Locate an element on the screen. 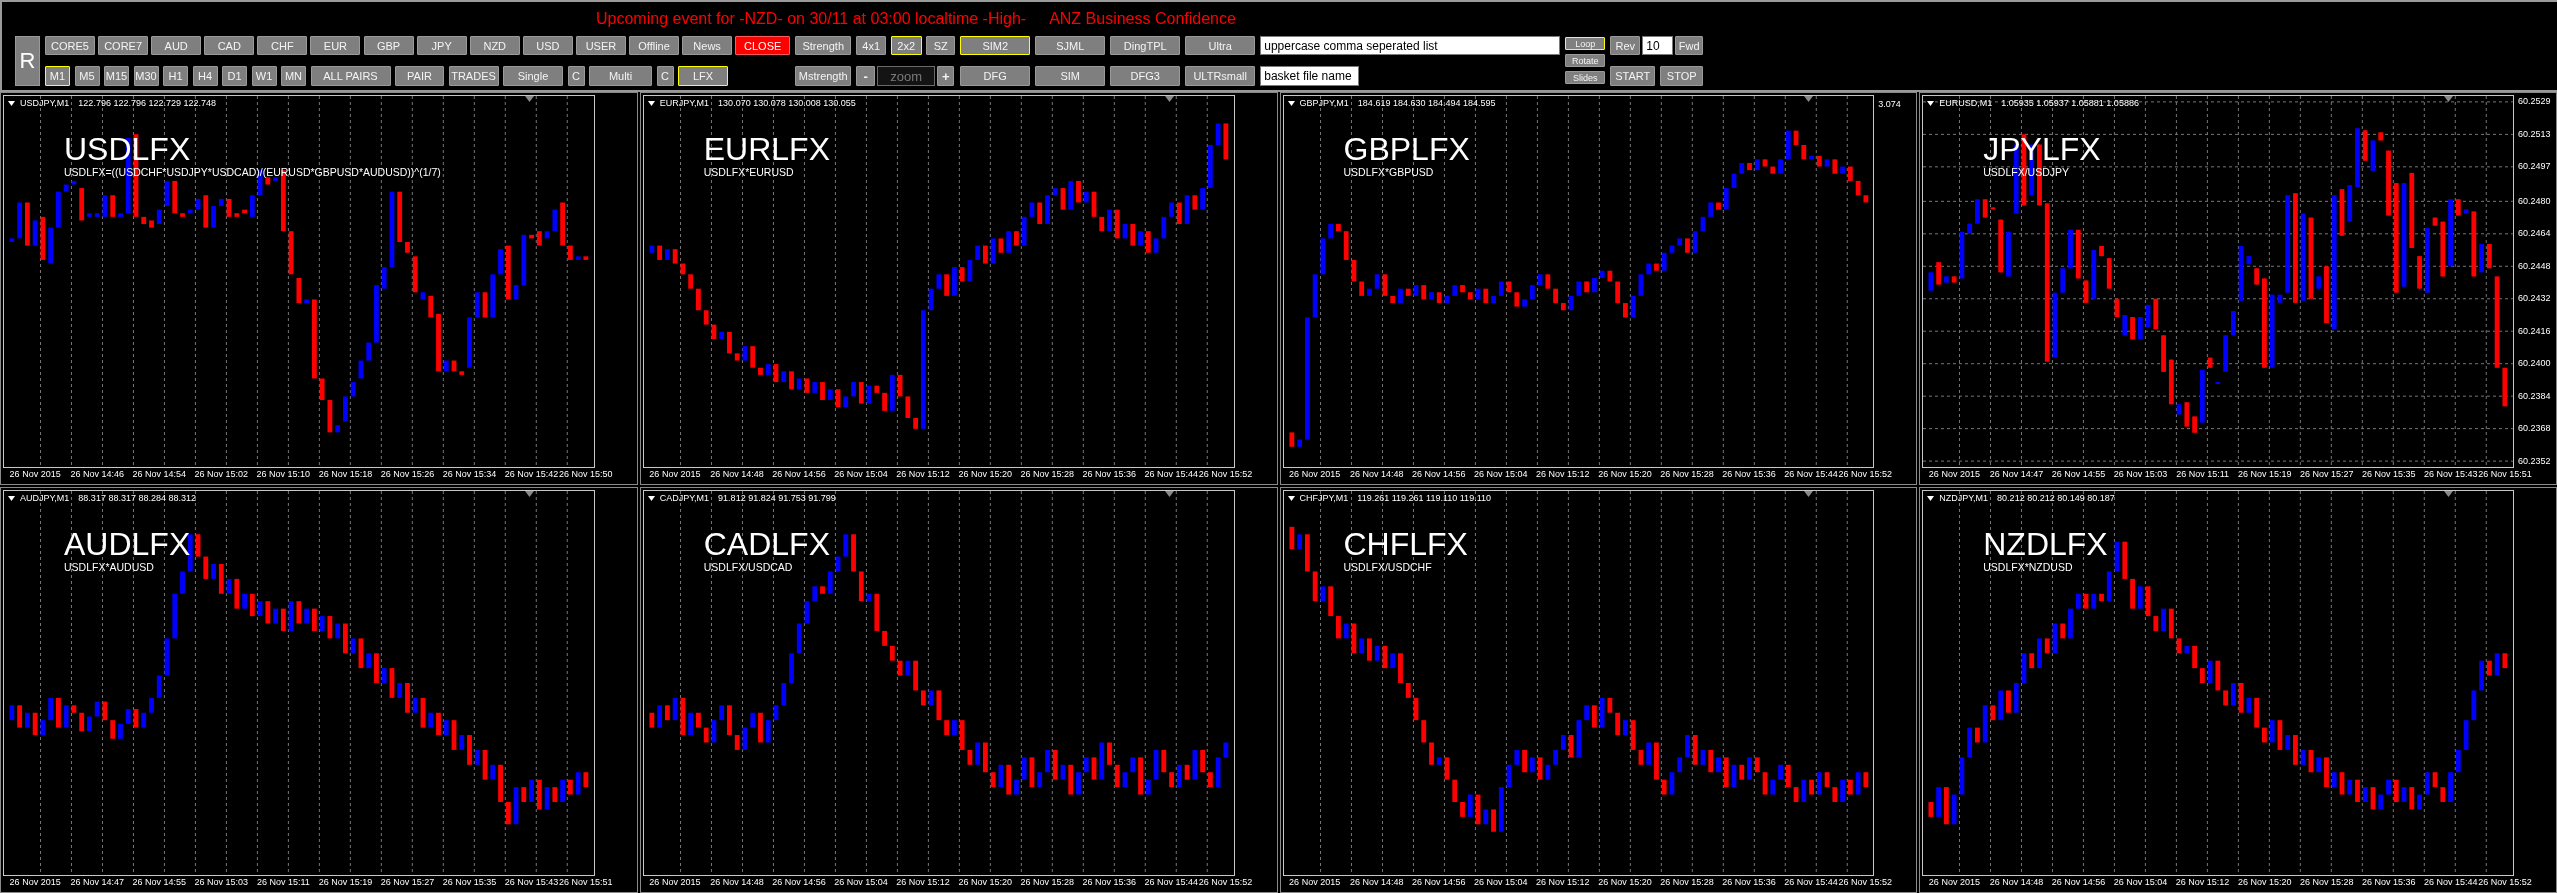 The height and width of the screenshot is (893, 2557). toolbar-button: GBP is located at coordinates (388, 45).